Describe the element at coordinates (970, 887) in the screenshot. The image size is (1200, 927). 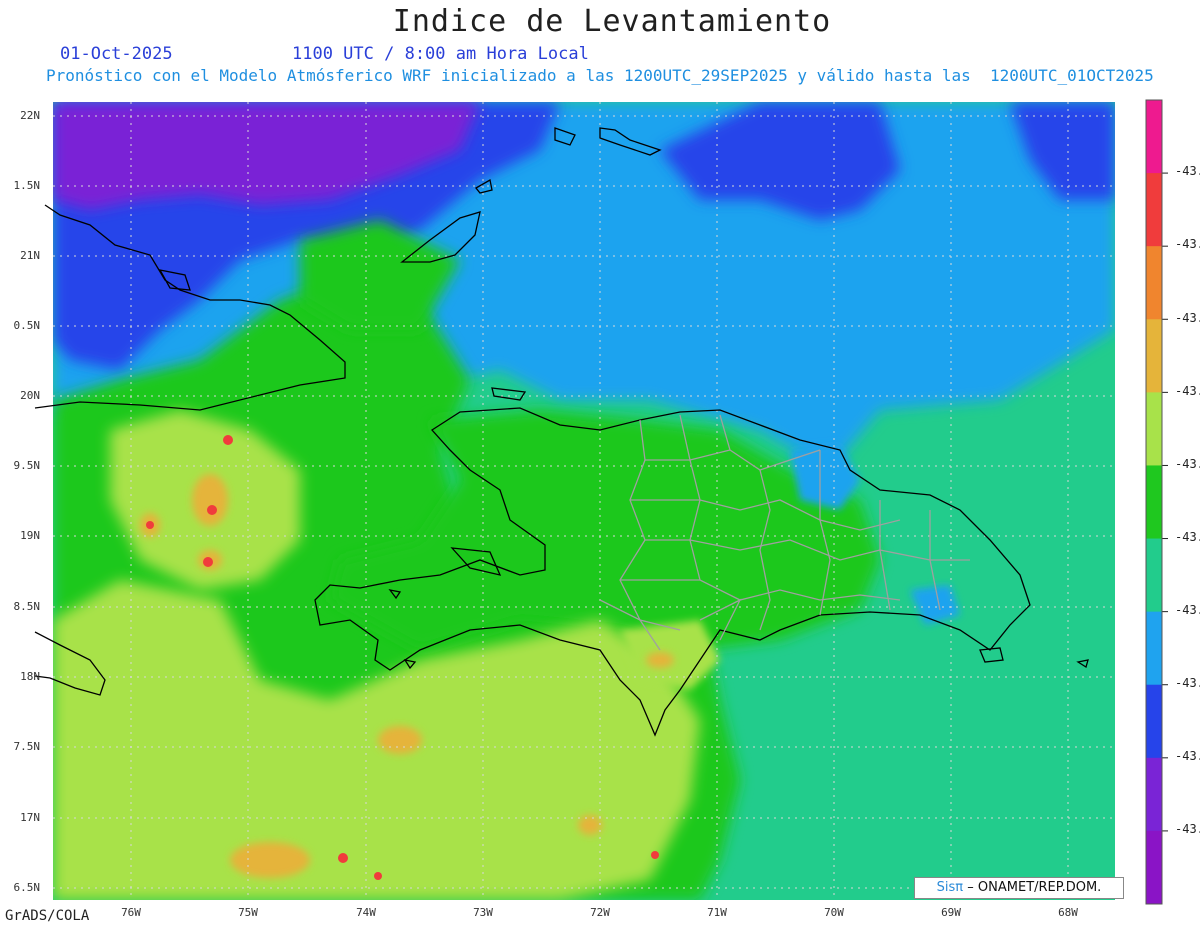
I see `credit-dash: –` at that location.